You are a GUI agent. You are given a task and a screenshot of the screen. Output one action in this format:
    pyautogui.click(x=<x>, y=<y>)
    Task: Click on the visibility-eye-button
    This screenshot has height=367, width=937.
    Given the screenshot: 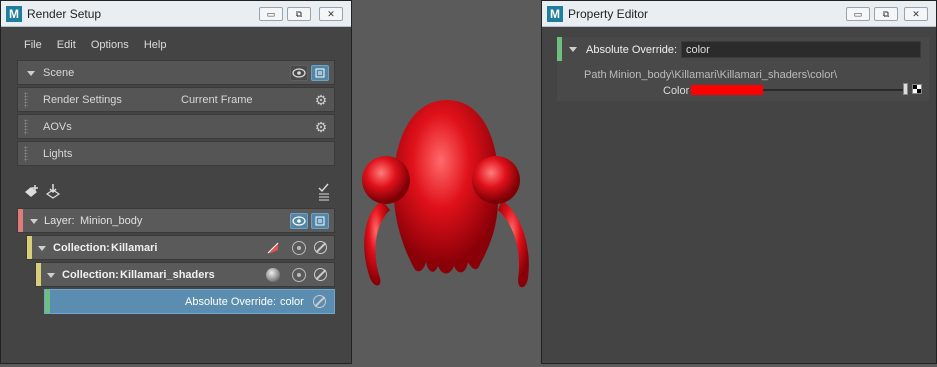 What is the action you would take?
    pyautogui.click(x=299, y=73)
    